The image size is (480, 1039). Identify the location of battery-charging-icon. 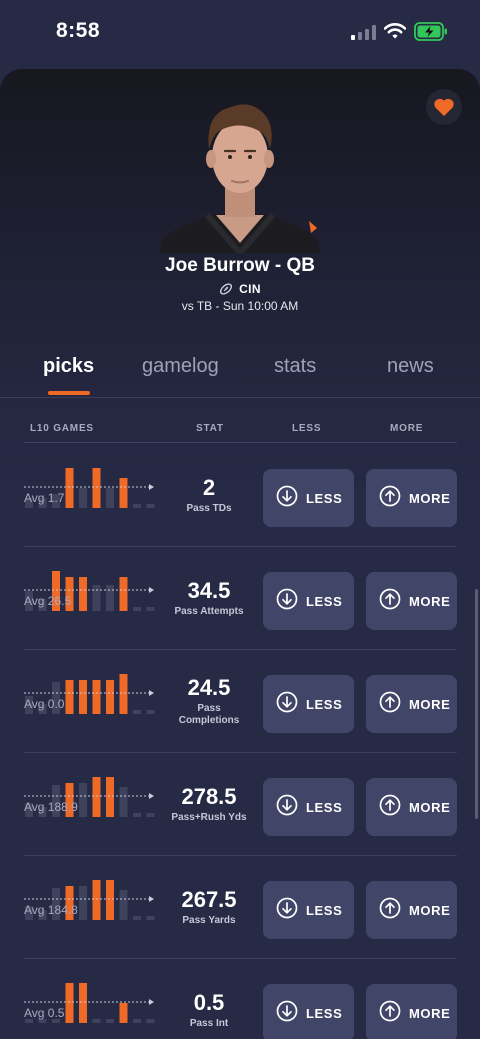
(430, 31).